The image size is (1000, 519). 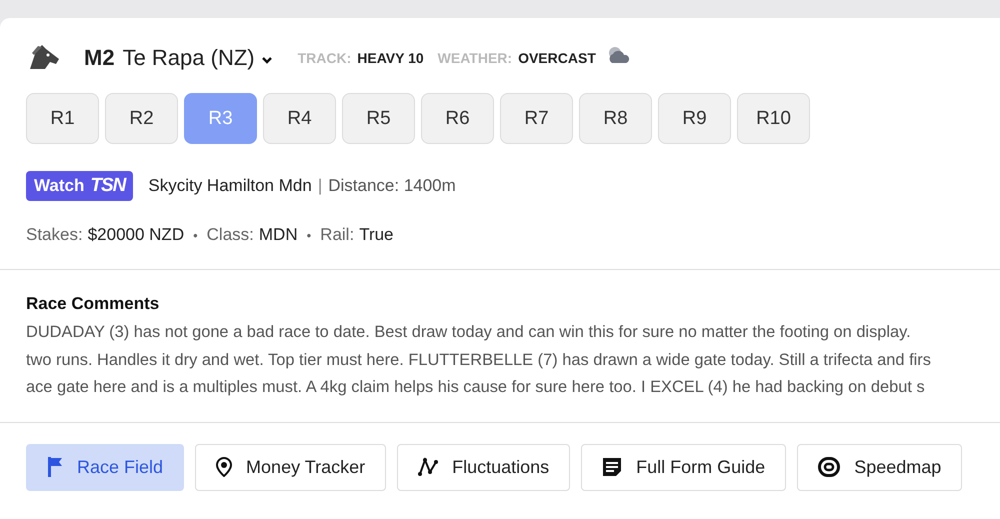 What do you see at coordinates (392, 186) in the screenshot?
I see `race-distance: Distance: 1400m` at bounding box center [392, 186].